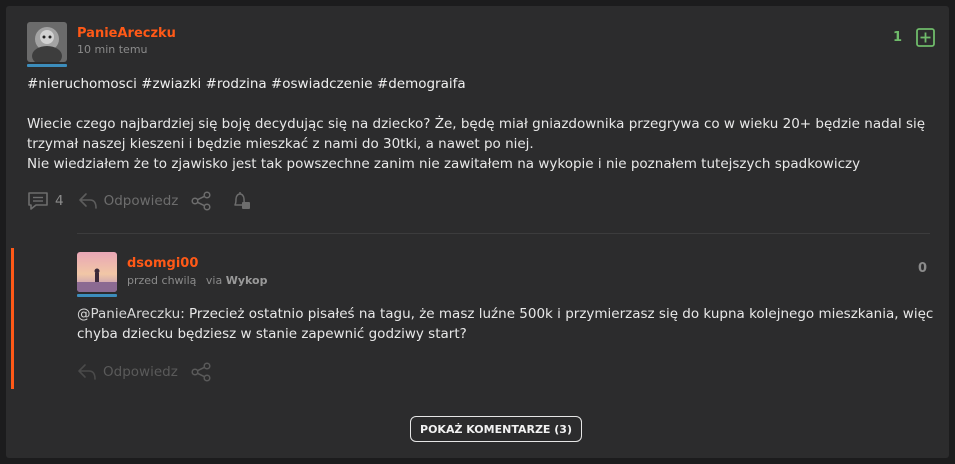 This screenshot has width=955, height=464. Describe the element at coordinates (59, 201) in the screenshot. I see `comments-count: 4` at that location.